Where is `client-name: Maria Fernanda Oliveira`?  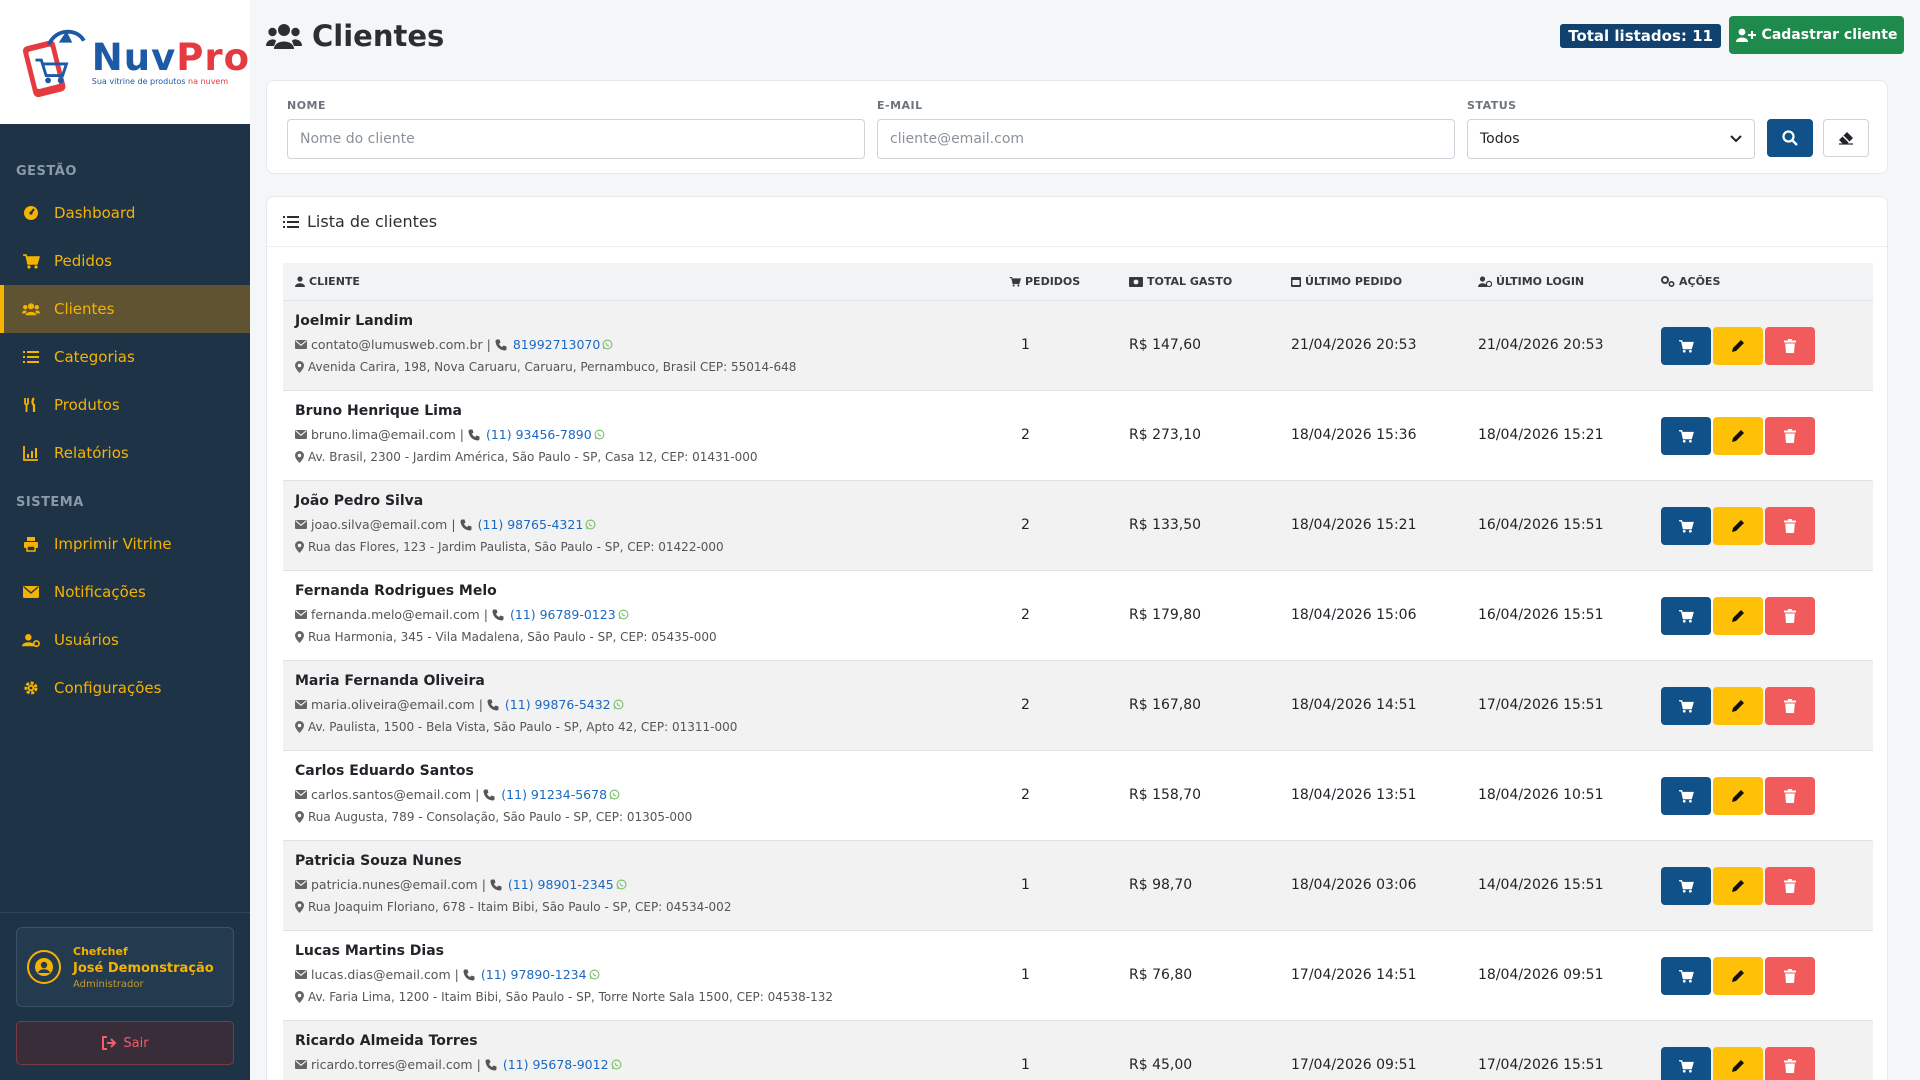 client-name: Maria Fernanda Oliveira is located at coordinates (390, 681).